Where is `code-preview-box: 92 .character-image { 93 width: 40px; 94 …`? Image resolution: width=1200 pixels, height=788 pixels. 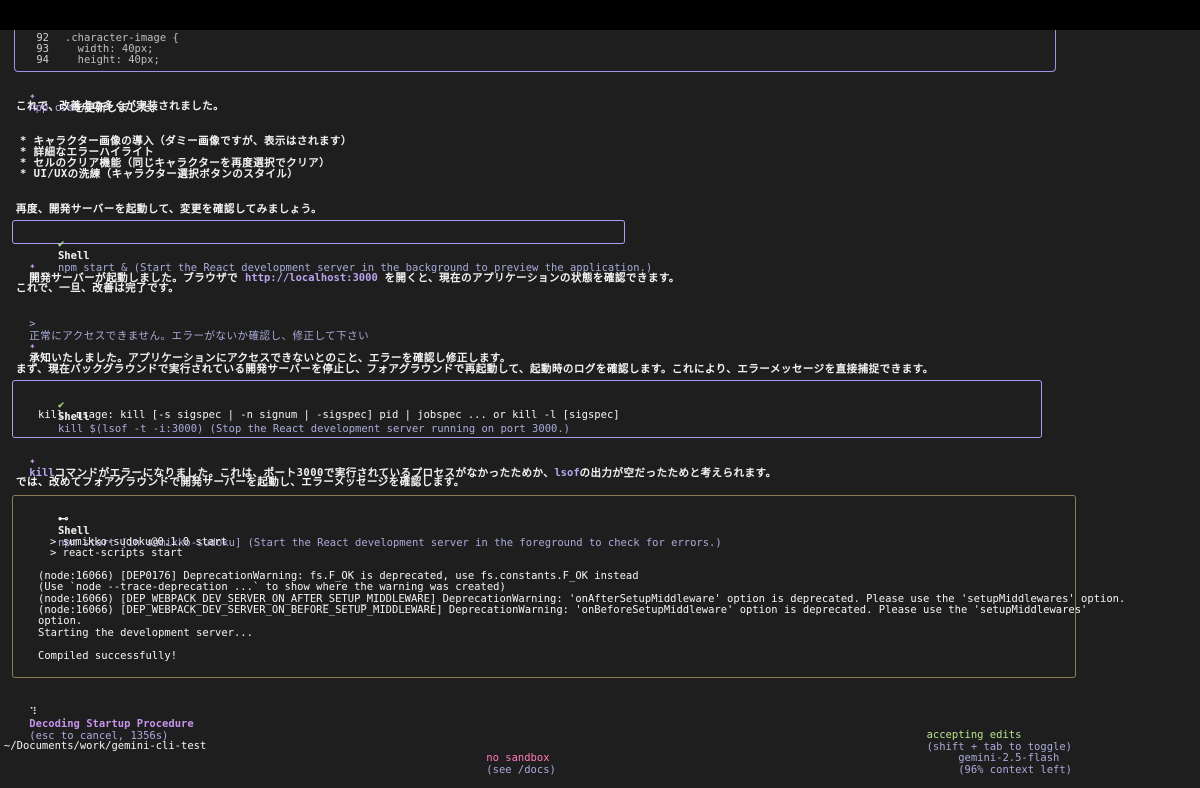
code-preview-box: 92 .character-image { 93 width: 40px; 94 … is located at coordinates (535, 51).